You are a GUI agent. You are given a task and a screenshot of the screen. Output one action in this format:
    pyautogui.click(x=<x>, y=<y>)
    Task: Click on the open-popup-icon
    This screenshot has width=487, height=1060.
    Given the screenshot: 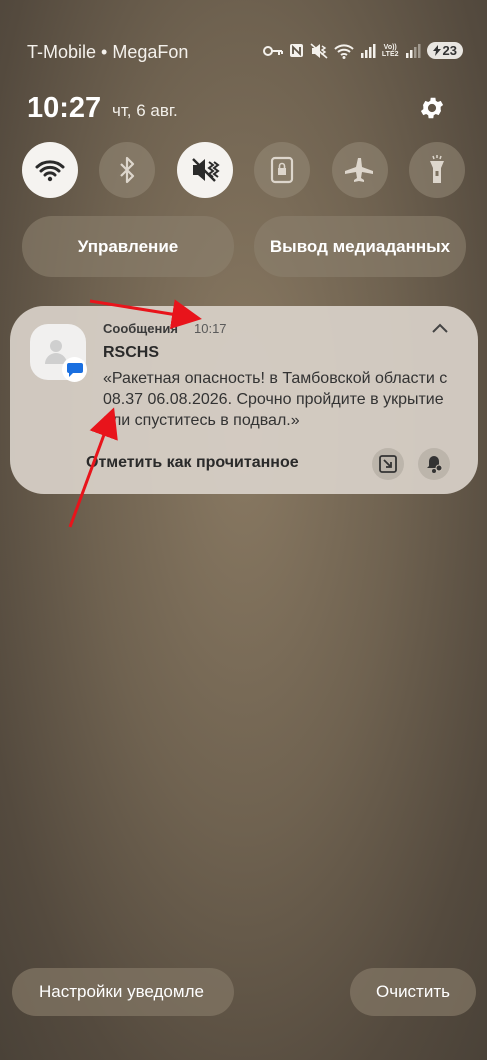 What is the action you would take?
    pyautogui.click(x=388, y=464)
    